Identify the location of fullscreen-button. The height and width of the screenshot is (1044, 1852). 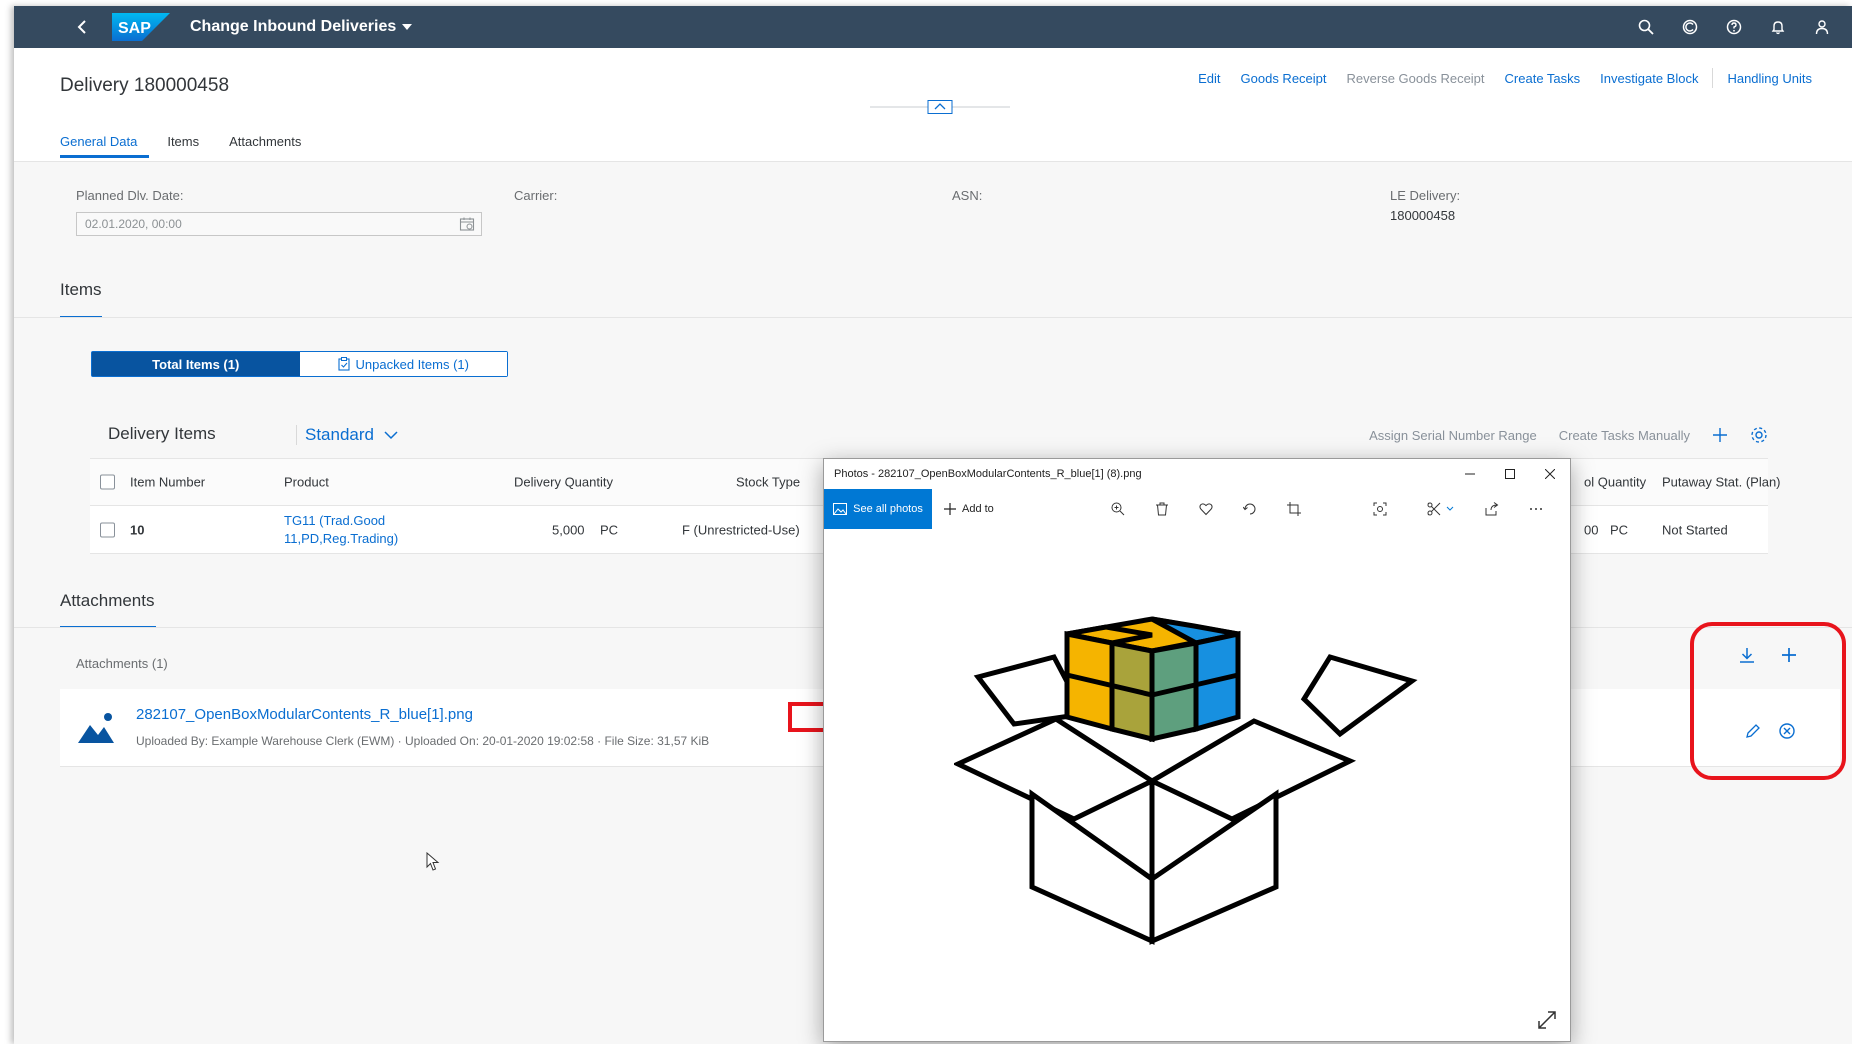
(1547, 1020).